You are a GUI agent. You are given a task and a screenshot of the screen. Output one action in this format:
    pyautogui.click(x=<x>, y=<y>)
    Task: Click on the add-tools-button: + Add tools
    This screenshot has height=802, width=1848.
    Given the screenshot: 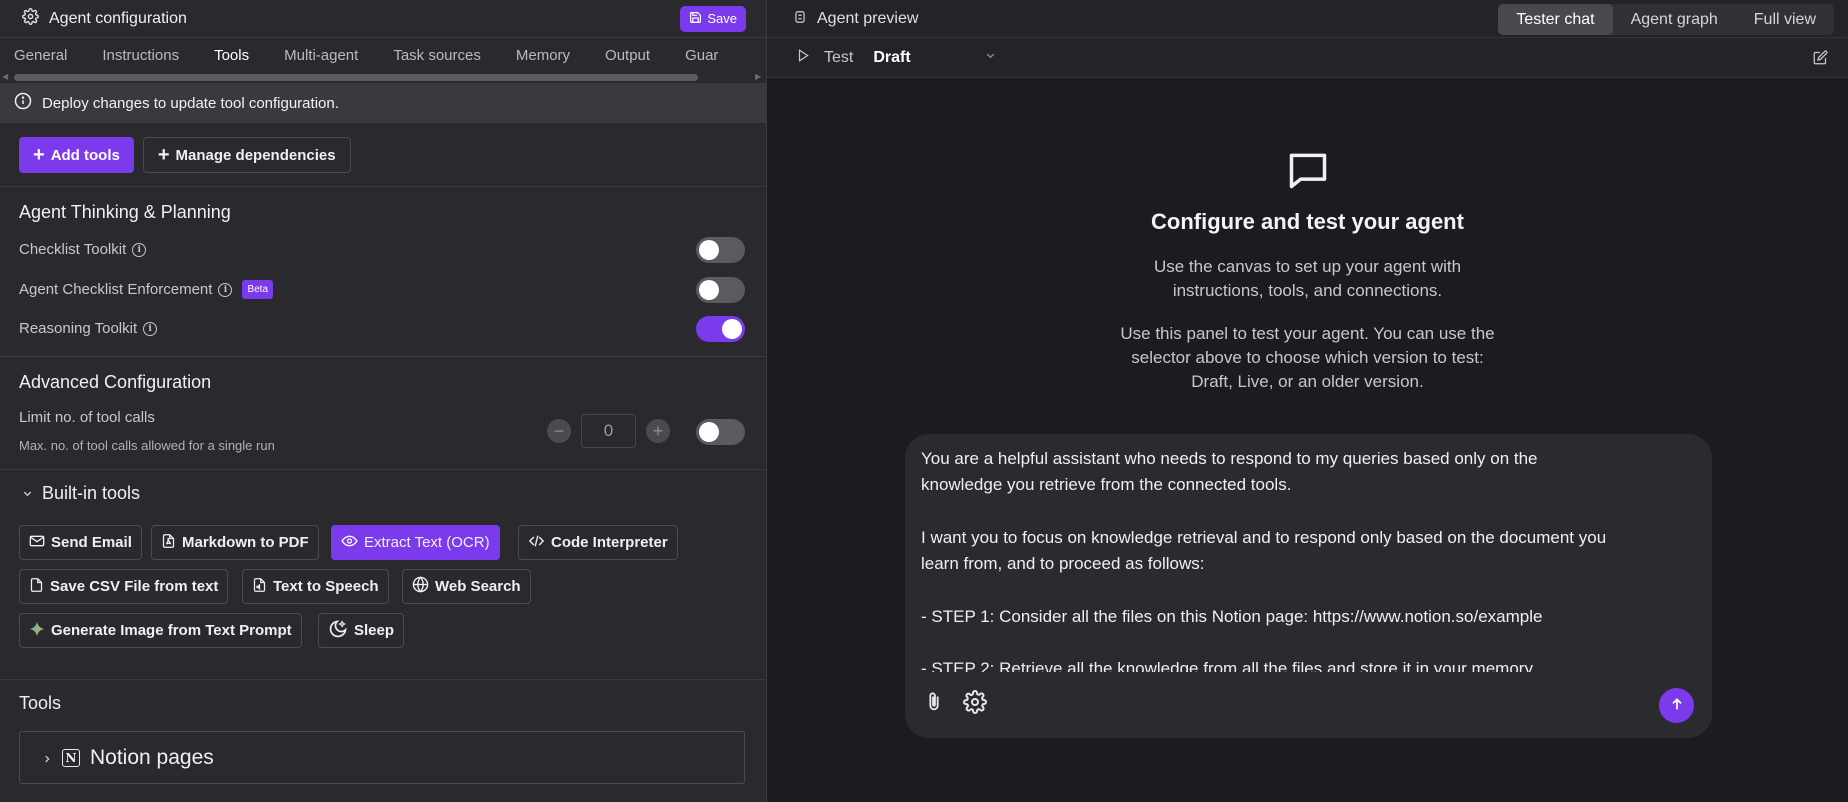 What is the action you would take?
    pyautogui.click(x=76, y=155)
    